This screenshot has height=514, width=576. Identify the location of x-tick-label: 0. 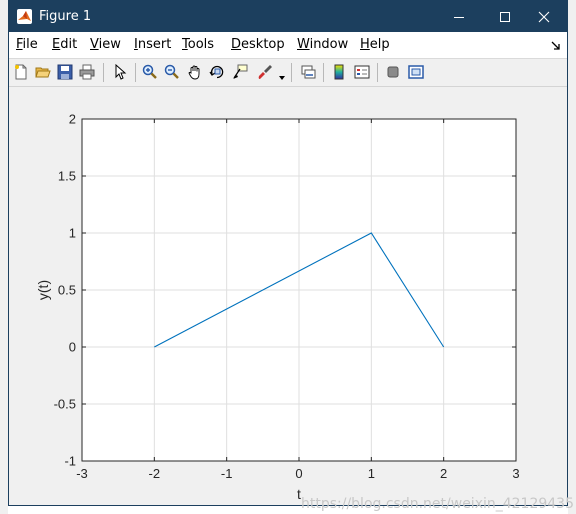
(298, 473).